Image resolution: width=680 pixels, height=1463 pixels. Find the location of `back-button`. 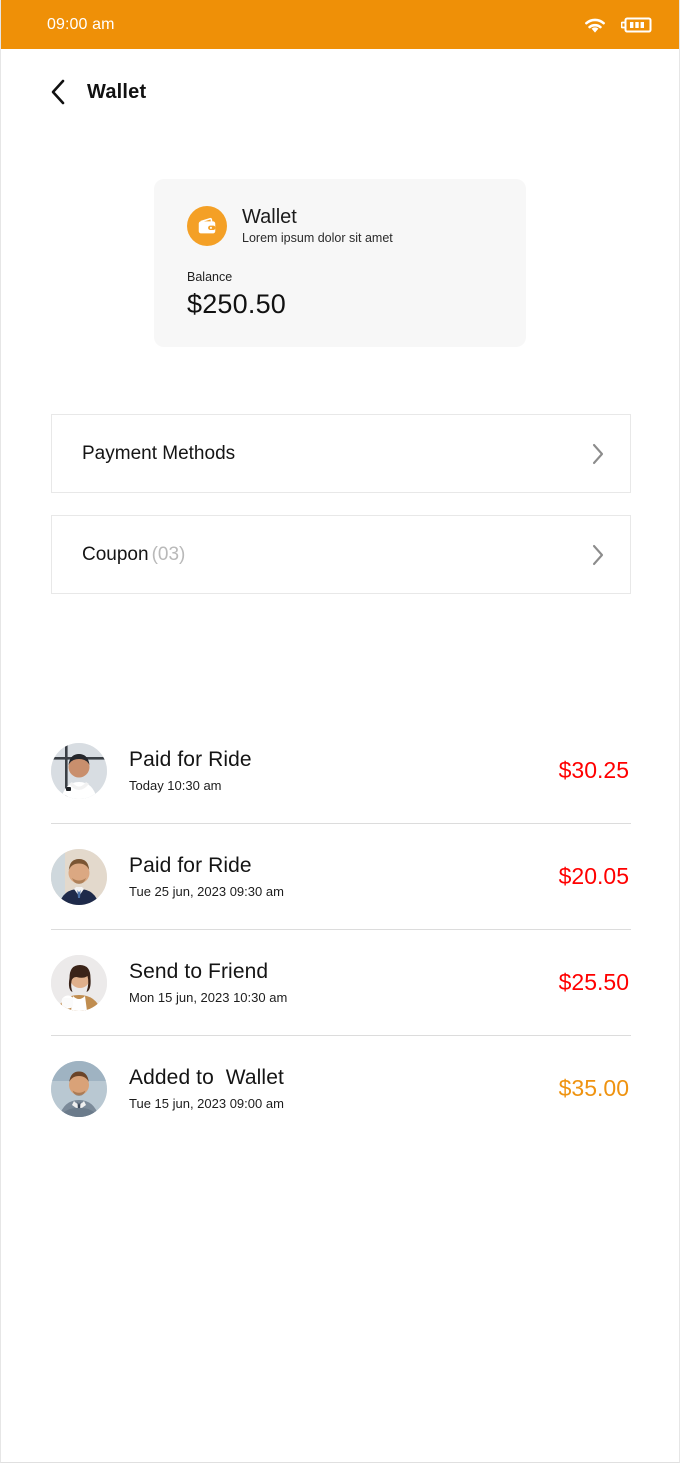

back-button is located at coordinates (58, 92).